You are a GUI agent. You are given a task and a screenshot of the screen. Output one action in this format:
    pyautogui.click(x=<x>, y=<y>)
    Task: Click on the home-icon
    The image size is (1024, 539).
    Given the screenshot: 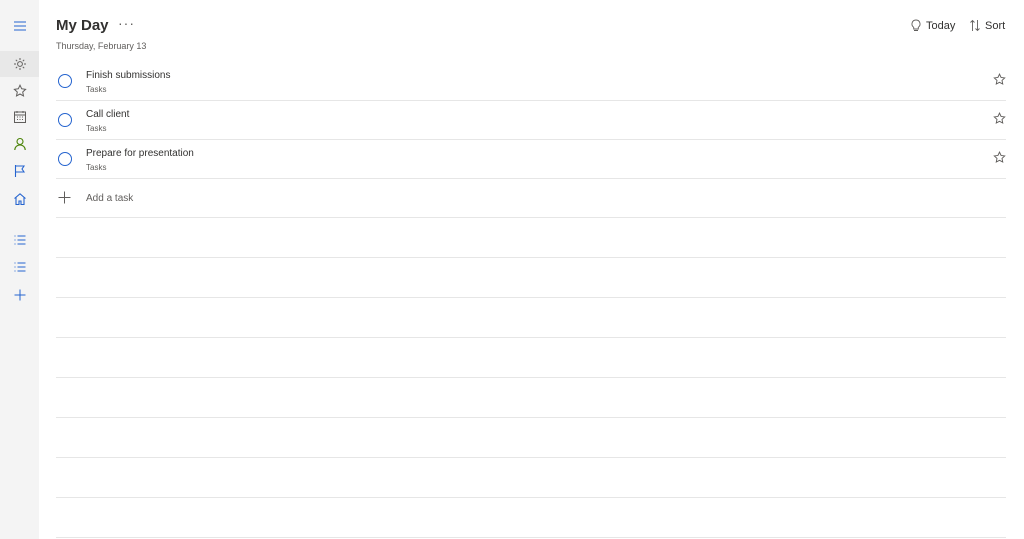 What is the action you would take?
    pyautogui.click(x=19, y=199)
    